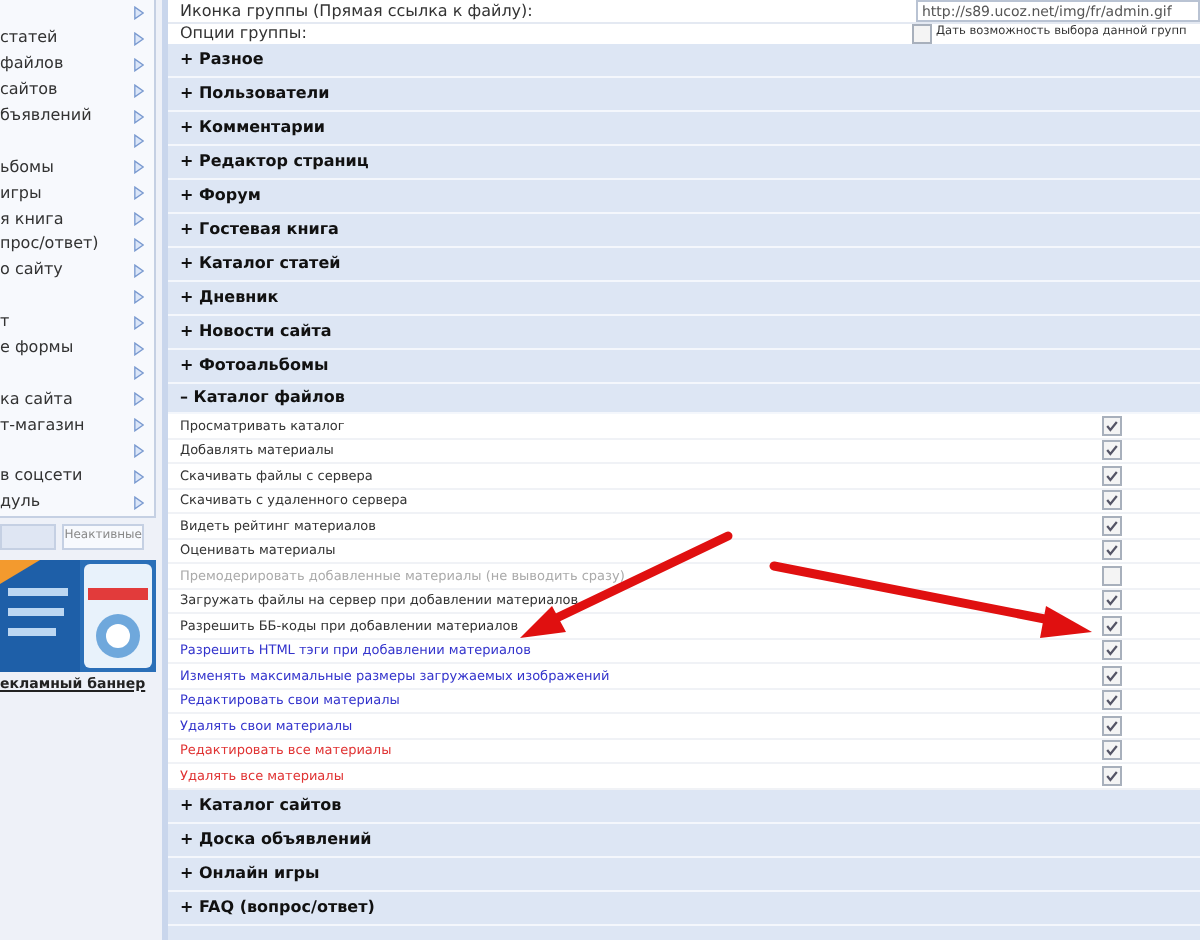 The width and height of the screenshot is (1200, 940). I want to click on sidebar-item: дуль, so click(77, 502).